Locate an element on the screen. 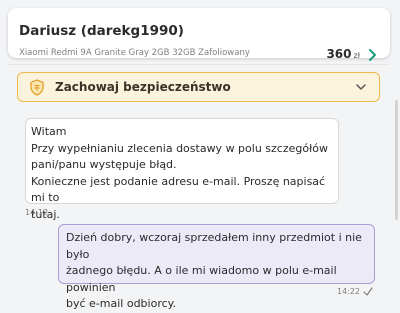  message-line: Witam is located at coordinates (49, 131).